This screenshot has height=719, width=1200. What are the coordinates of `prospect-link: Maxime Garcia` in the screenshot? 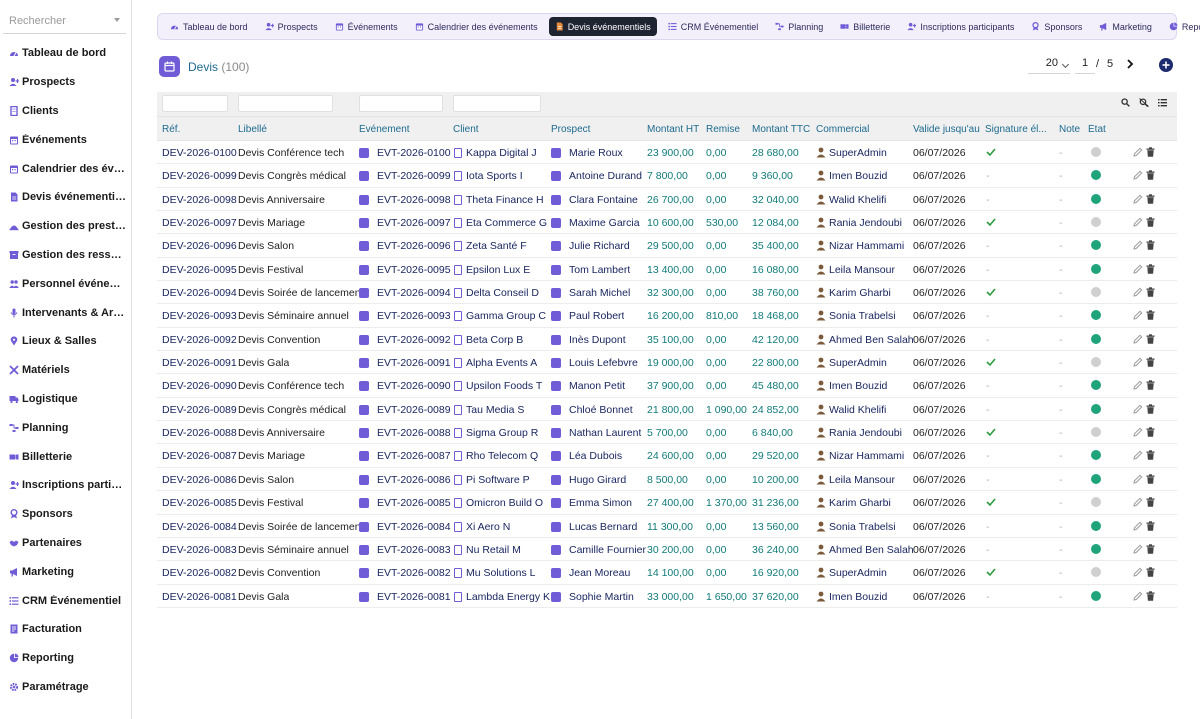 It's located at (604, 223).